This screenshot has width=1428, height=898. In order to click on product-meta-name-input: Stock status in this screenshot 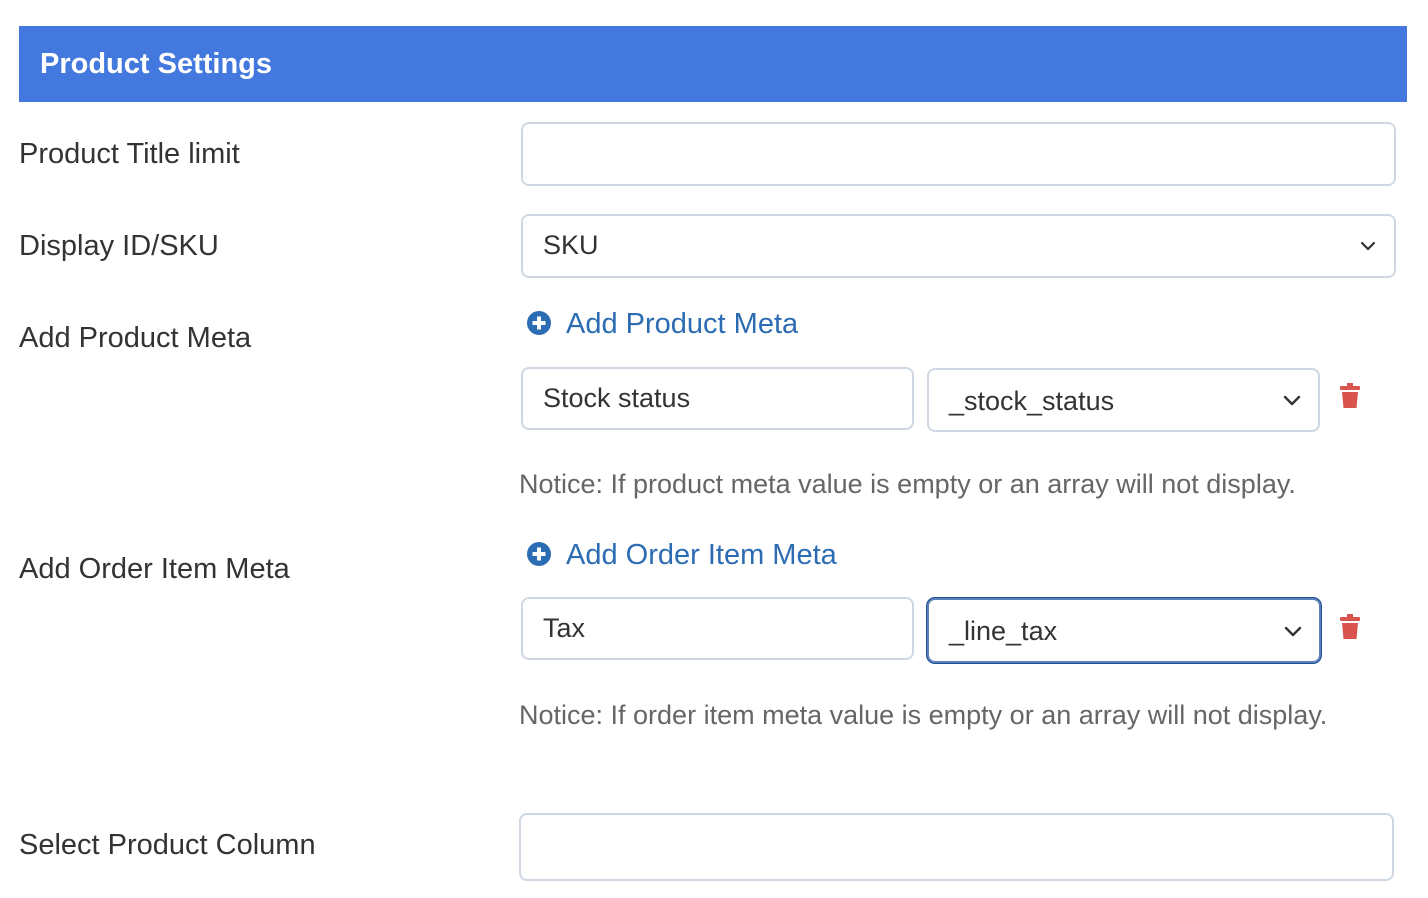, I will do `click(717, 398)`.